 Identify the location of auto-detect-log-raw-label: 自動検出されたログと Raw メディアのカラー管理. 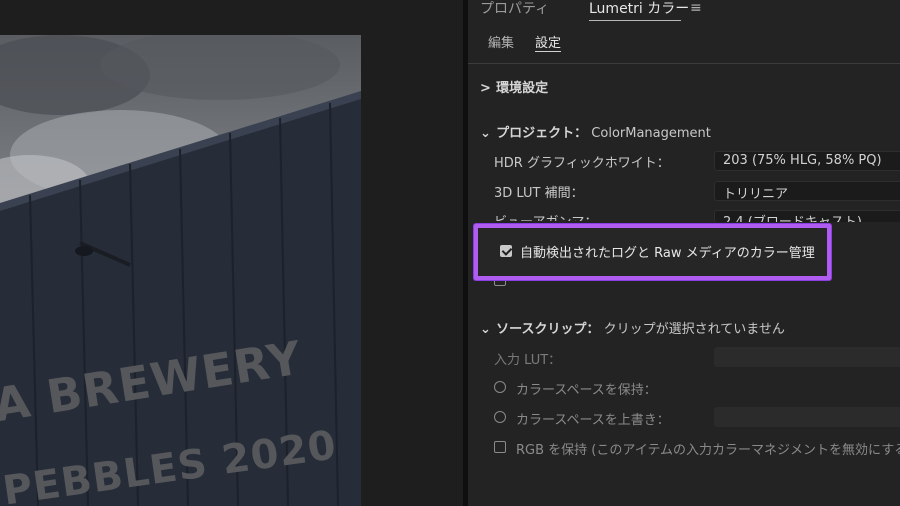
(667, 253).